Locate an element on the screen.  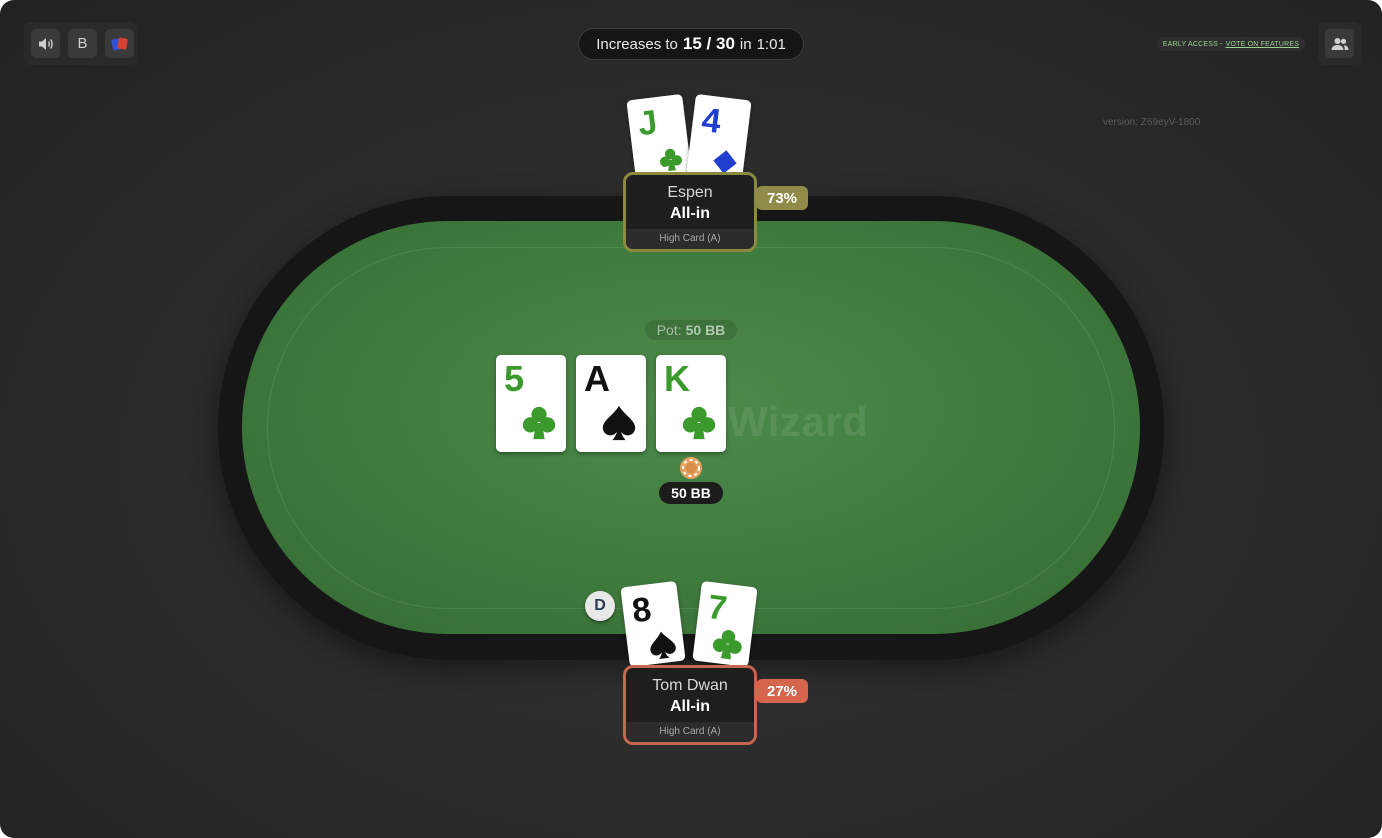
deck-style-button is located at coordinates (119, 43).